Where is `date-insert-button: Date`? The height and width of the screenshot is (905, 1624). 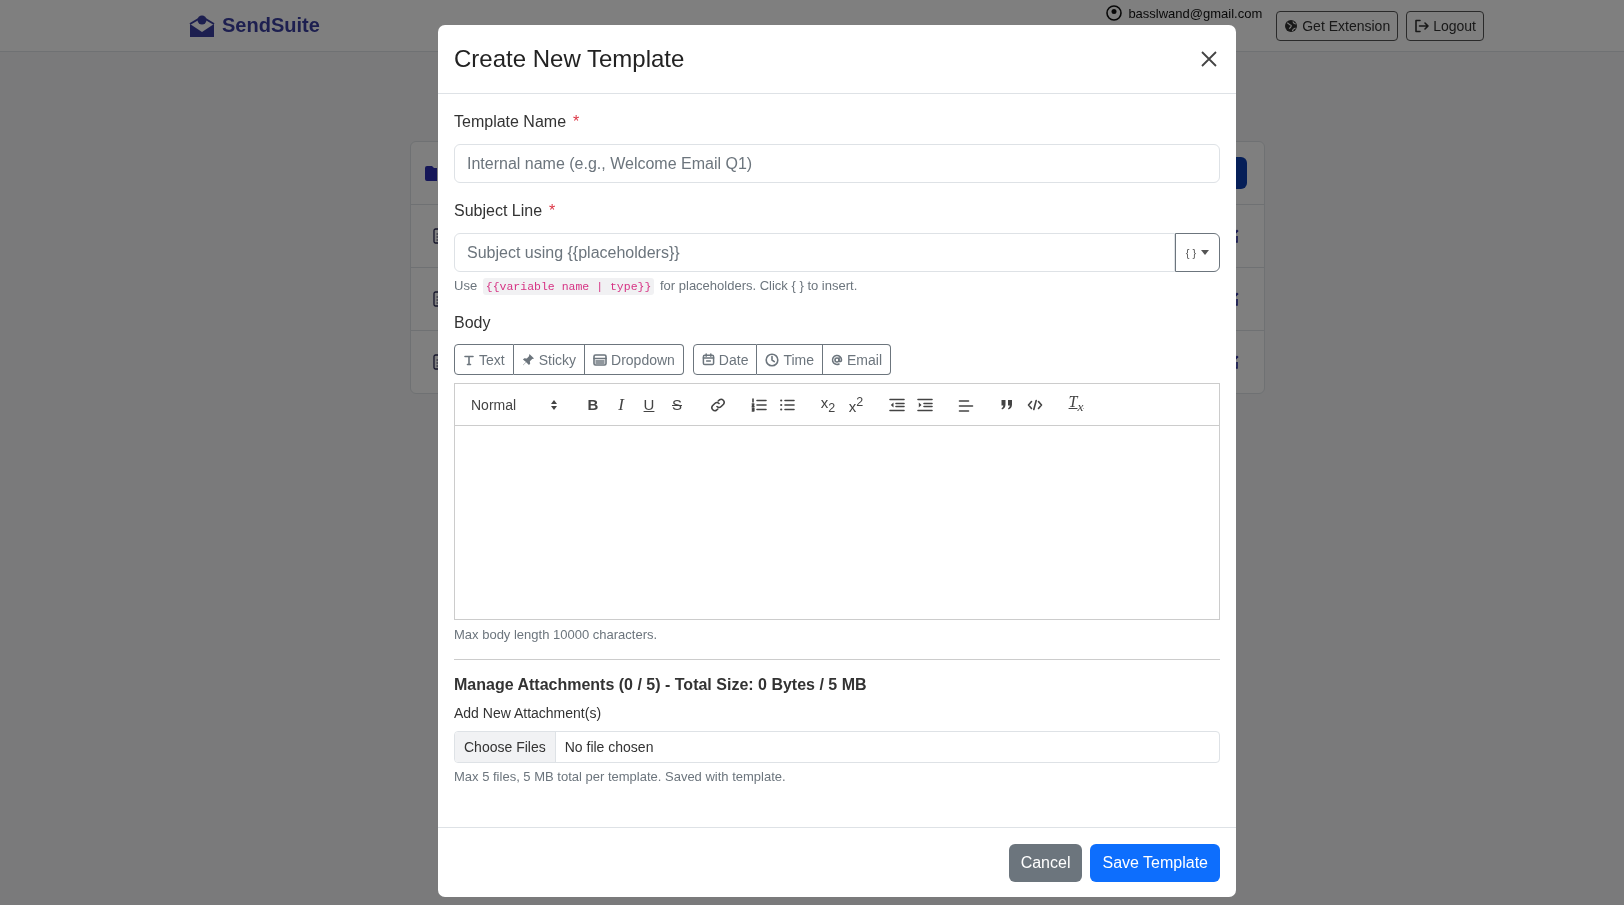
date-insert-button: Date is located at coordinates (725, 359).